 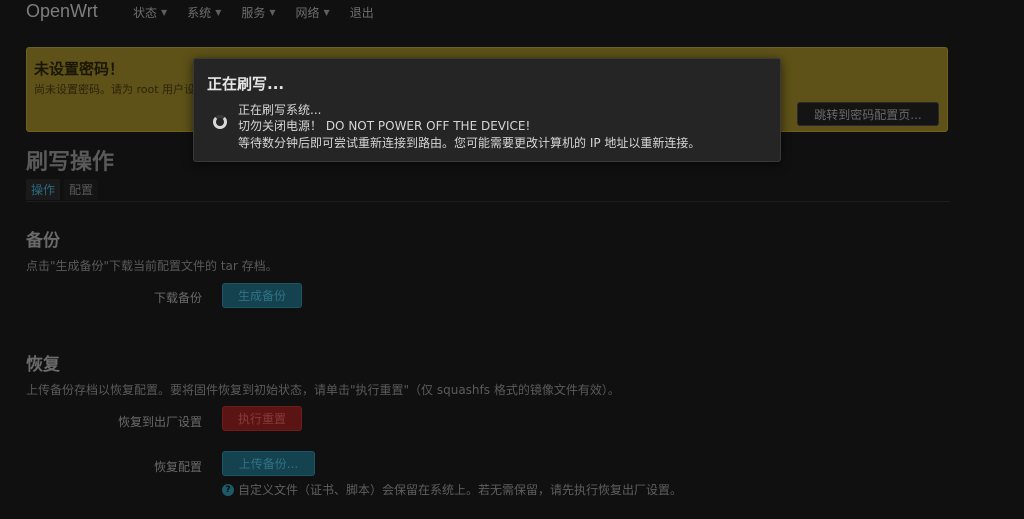 What do you see at coordinates (204, 12) in the screenshot?
I see `menu-system: 系统 ▼` at bounding box center [204, 12].